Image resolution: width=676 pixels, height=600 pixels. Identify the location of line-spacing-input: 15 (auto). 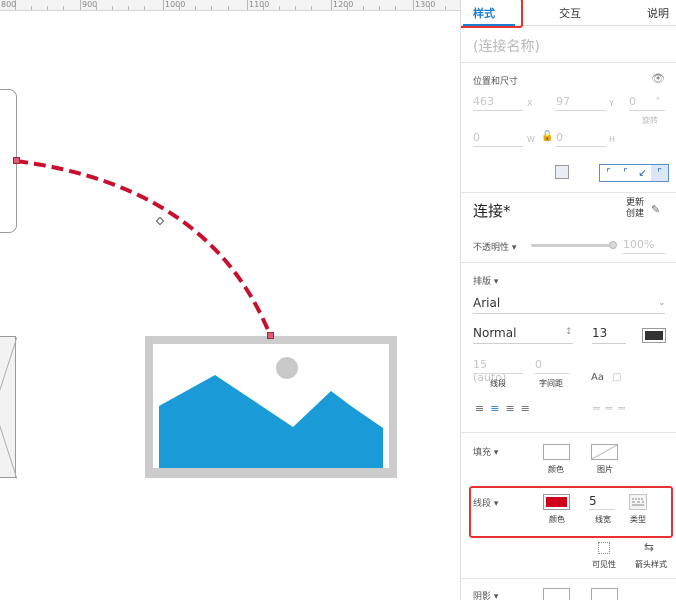
(498, 371).